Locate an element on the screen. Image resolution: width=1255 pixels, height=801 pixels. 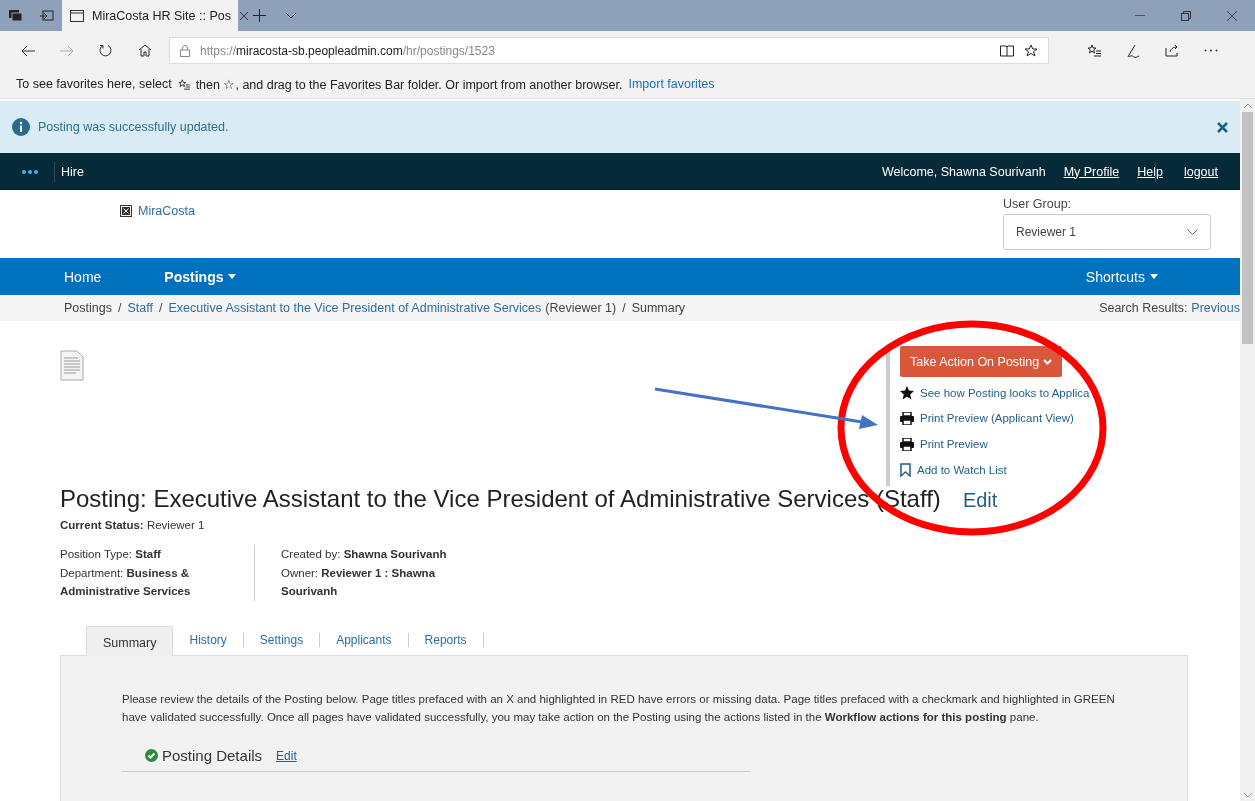
detail-text: Owner: Reviewer 1 : Shawna Sourivanh is located at coordinates (359, 582).